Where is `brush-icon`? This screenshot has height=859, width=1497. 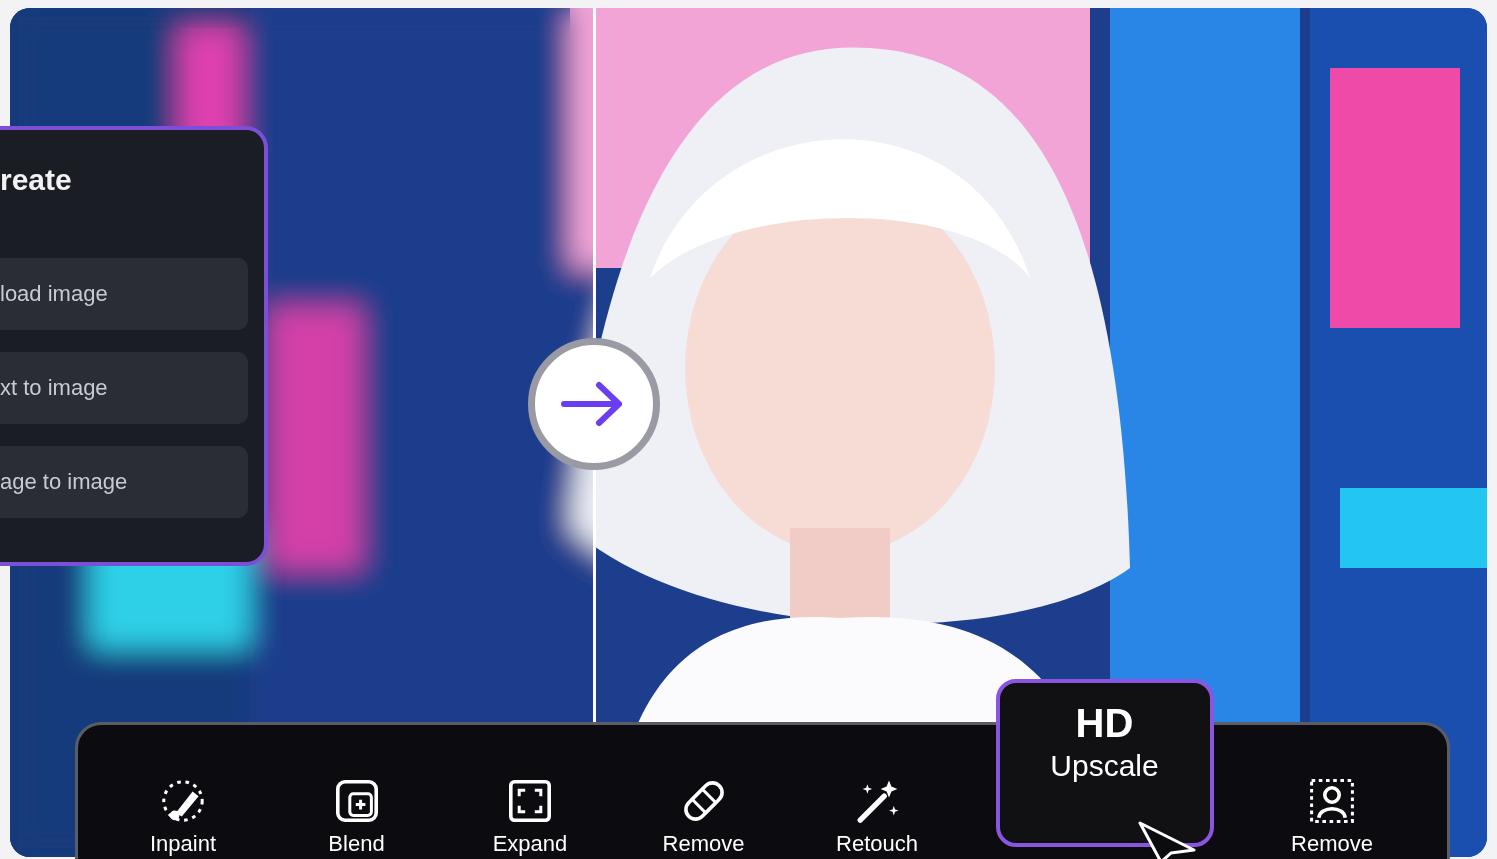 brush-icon is located at coordinates (183, 801).